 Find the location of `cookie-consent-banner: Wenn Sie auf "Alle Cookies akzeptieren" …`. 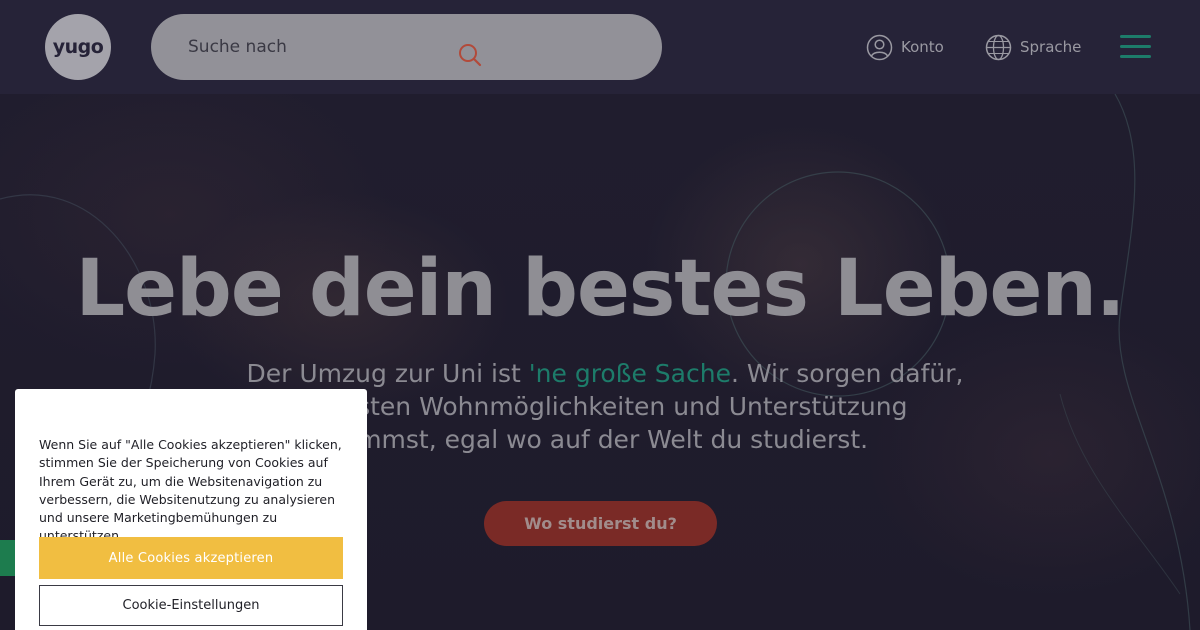

cookie-consent-banner: Wenn Sie auf "Alle Cookies akzeptieren" … is located at coordinates (191, 509).